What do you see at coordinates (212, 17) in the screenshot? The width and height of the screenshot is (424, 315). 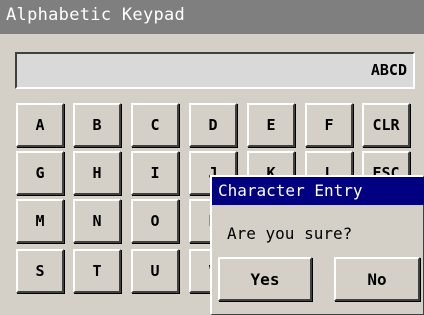 I see `keypad-titlebar: Alphabetic Keypad` at bounding box center [212, 17].